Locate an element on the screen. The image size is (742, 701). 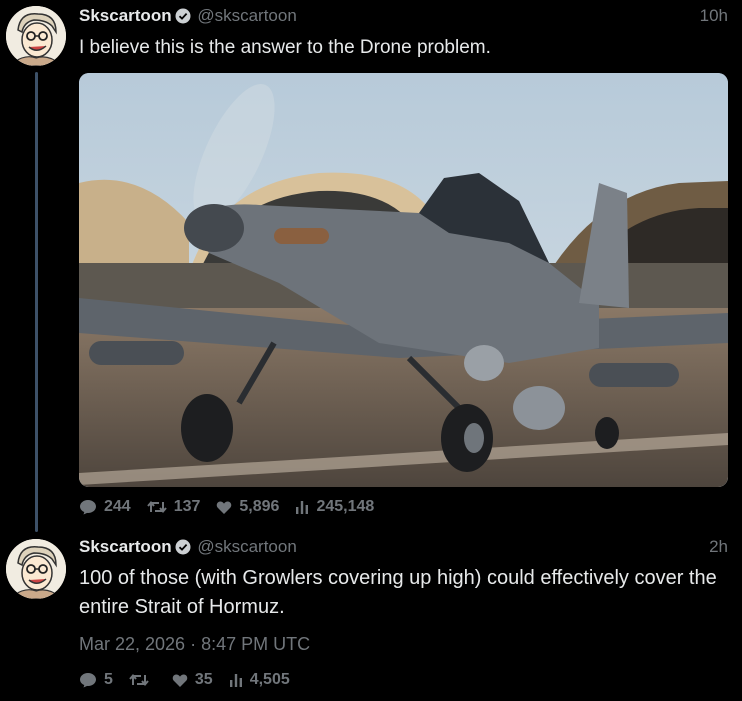
tweet-stats: 244 137 5,896 245,148 is located at coordinates (403, 507).